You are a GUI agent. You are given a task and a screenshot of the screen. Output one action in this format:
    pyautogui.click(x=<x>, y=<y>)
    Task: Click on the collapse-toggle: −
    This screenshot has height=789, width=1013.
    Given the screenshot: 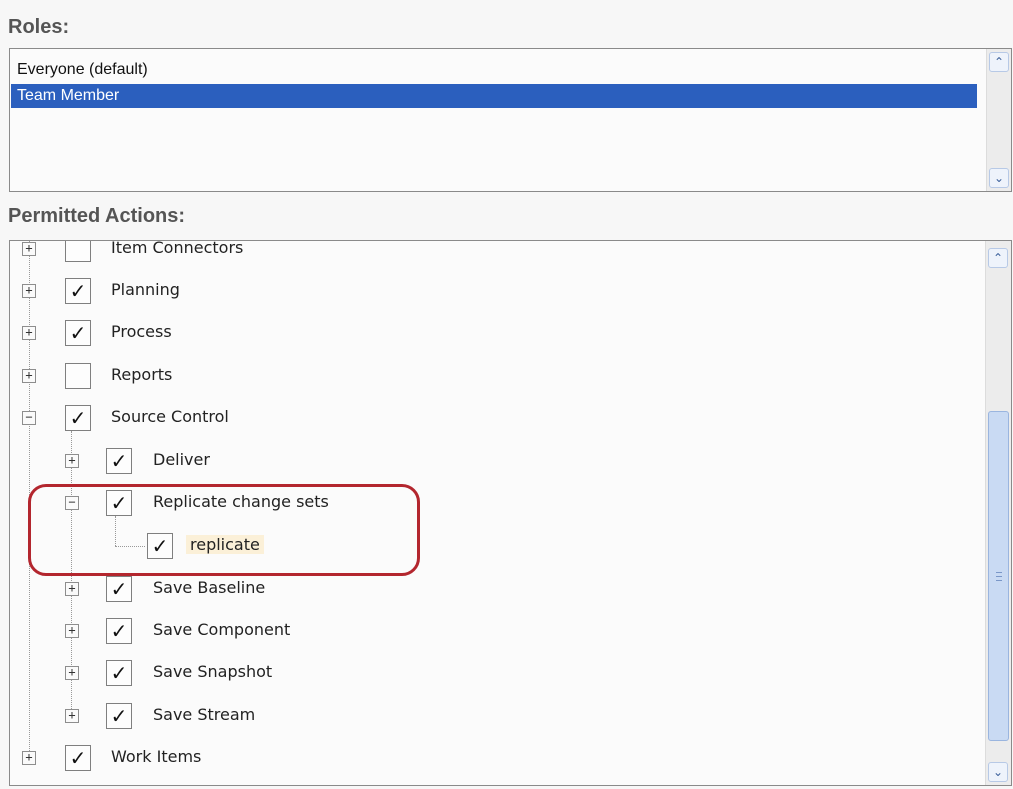 What is the action you would take?
    pyautogui.click(x=29, y=418)
    